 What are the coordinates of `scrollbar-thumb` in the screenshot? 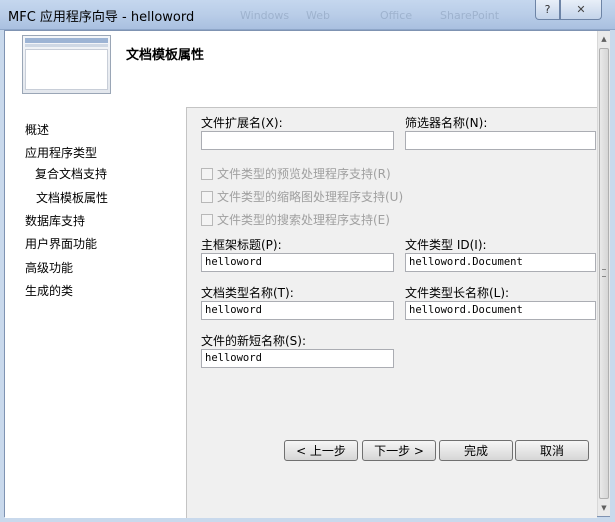 It's located at (604, 273).